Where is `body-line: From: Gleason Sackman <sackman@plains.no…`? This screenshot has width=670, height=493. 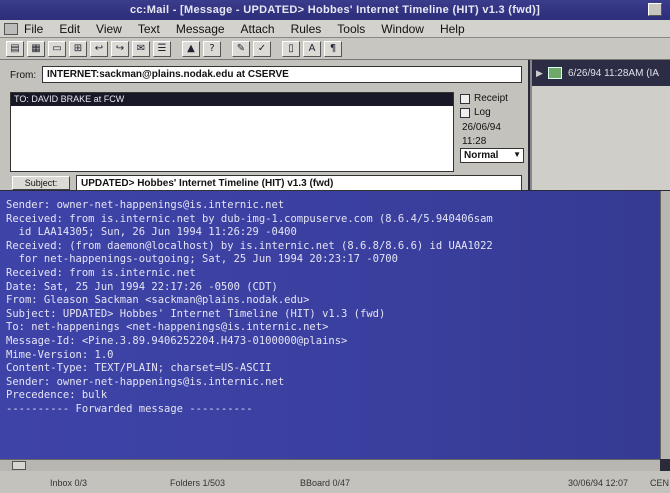 body-line: From: Gleason Sackman <sackman@plains.no… is located at coordinates (158, 300).